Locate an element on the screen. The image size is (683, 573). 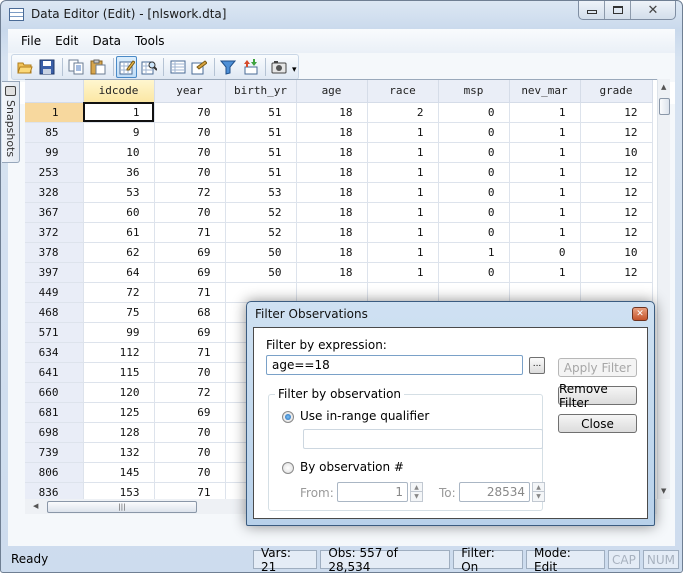
cell-idcode: 1 is located at coordinates (119, 112).